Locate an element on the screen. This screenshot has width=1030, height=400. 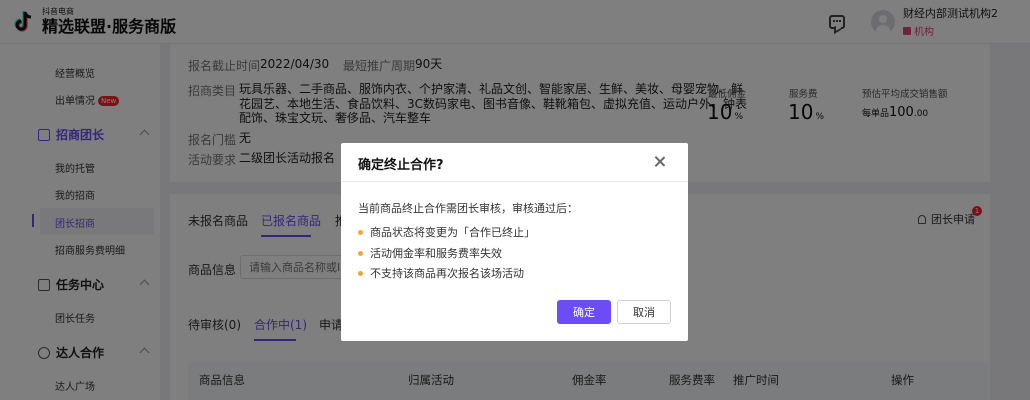
dialog-description: 当前商品终止合作需团长审核，审核通过后： is located at coordinates (468, 208).